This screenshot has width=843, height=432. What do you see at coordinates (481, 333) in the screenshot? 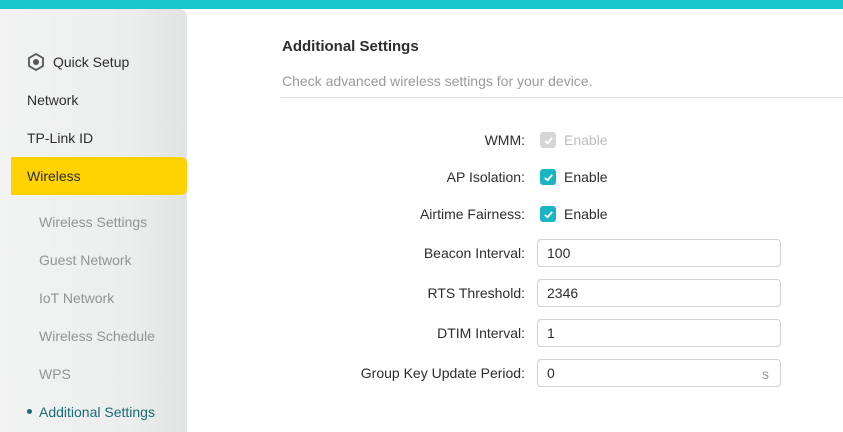
I see `dtim-interval-label: DTIM Interval:` at bounding box center [481, 333].